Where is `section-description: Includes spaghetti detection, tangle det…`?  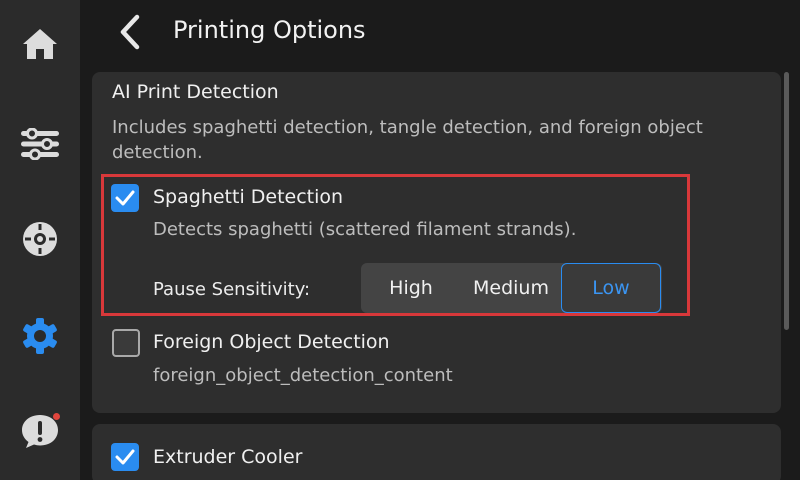 section-description: Includes spaghetti detection, tangle det… is located at coordinates (407, 140).